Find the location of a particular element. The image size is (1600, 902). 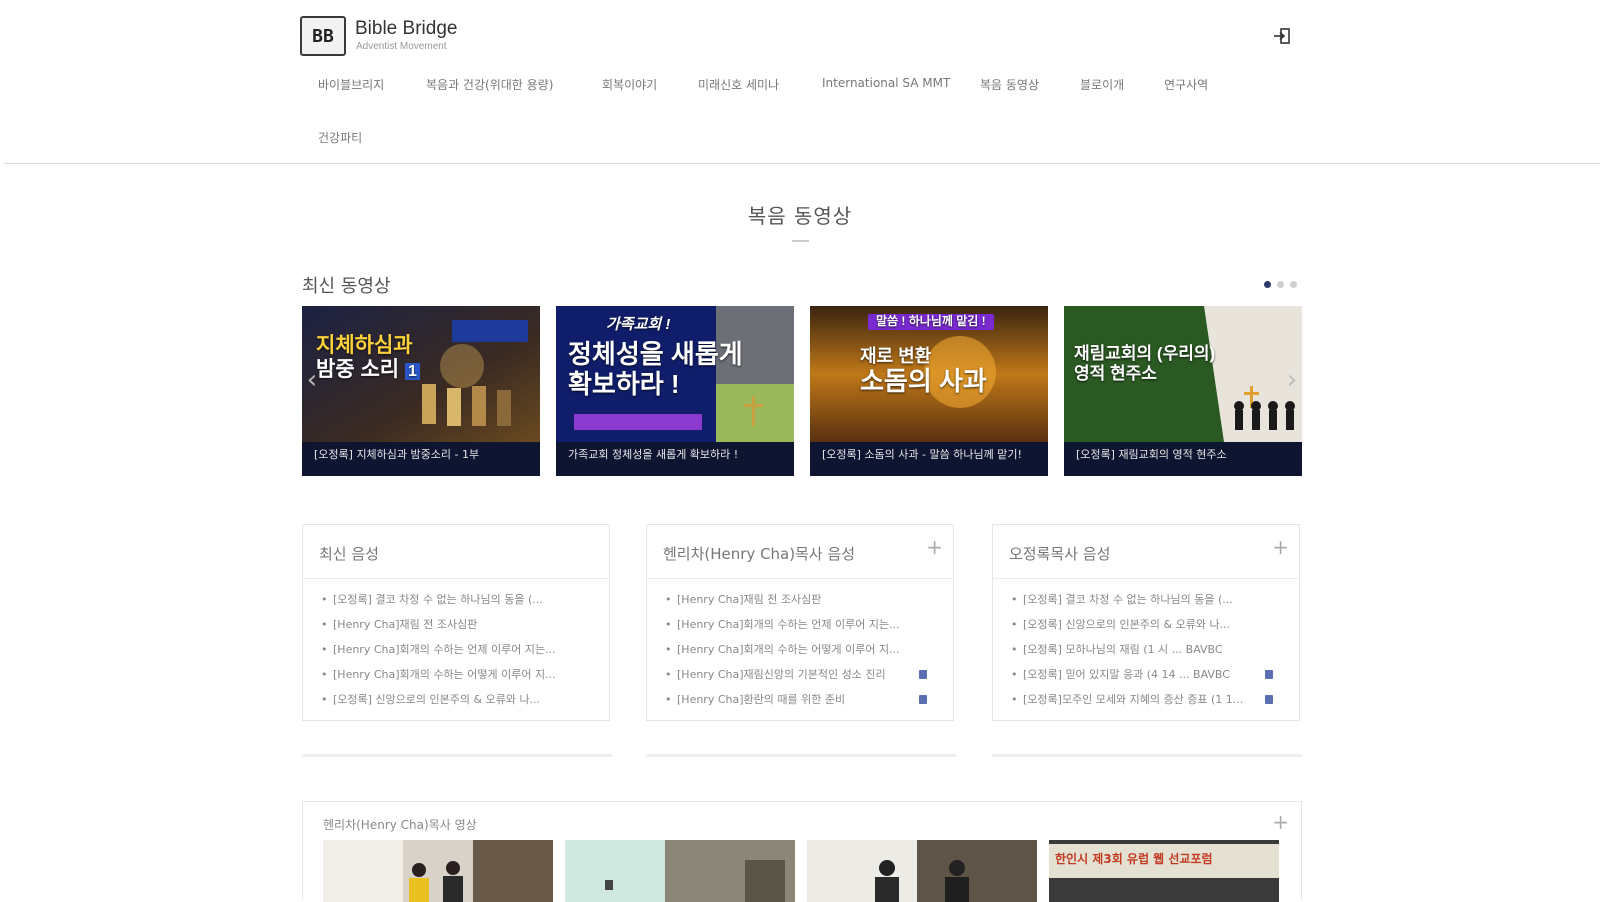

logo-title: Bible Bridge is located at coordinates (406, 29).